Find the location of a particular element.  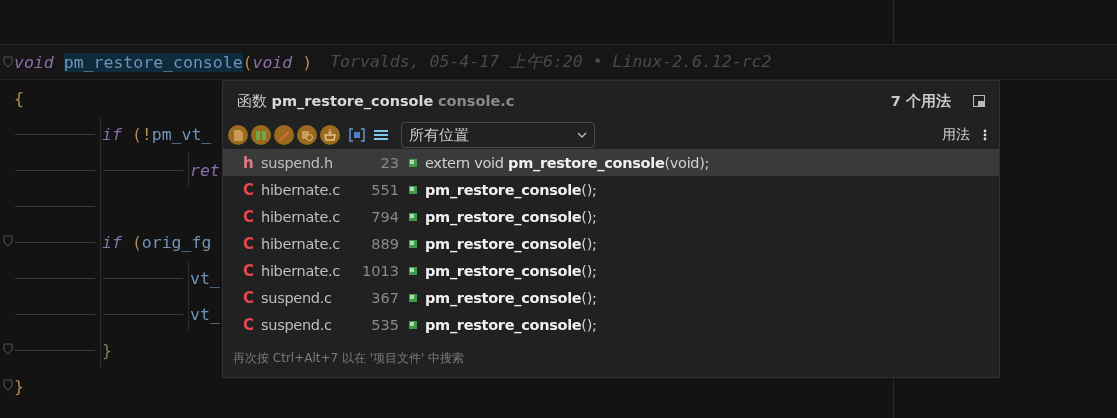

code-token: (! is located at coordinates (141, 134).